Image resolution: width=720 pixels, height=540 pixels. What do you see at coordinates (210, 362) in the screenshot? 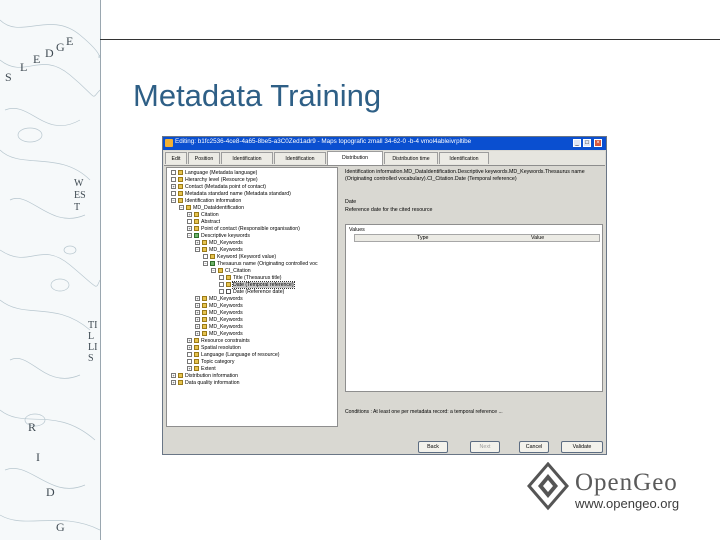
I see `tree-node: Topic category` at bounding box center [210, 362].